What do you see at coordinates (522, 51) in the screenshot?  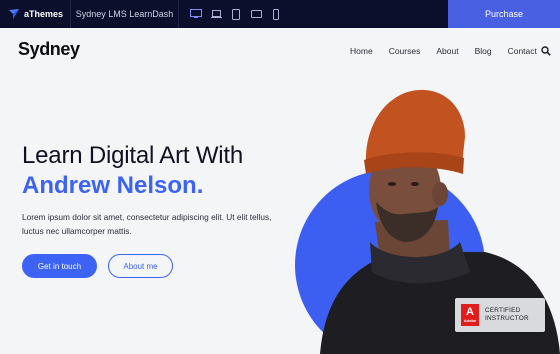 I see `nav-item-contact: Contact` at bounding box center [522, 51].